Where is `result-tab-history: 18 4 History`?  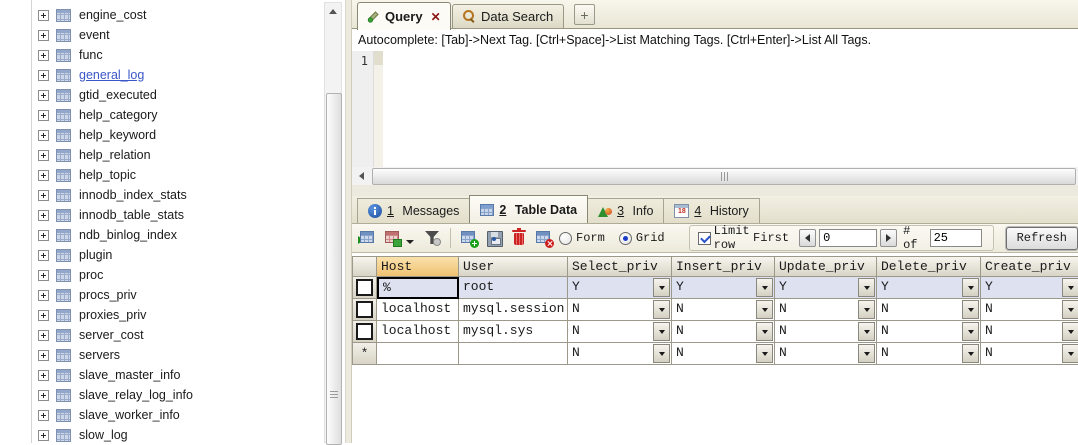 result-tab-history: 18 4 History is located at coordinates (711, 210).